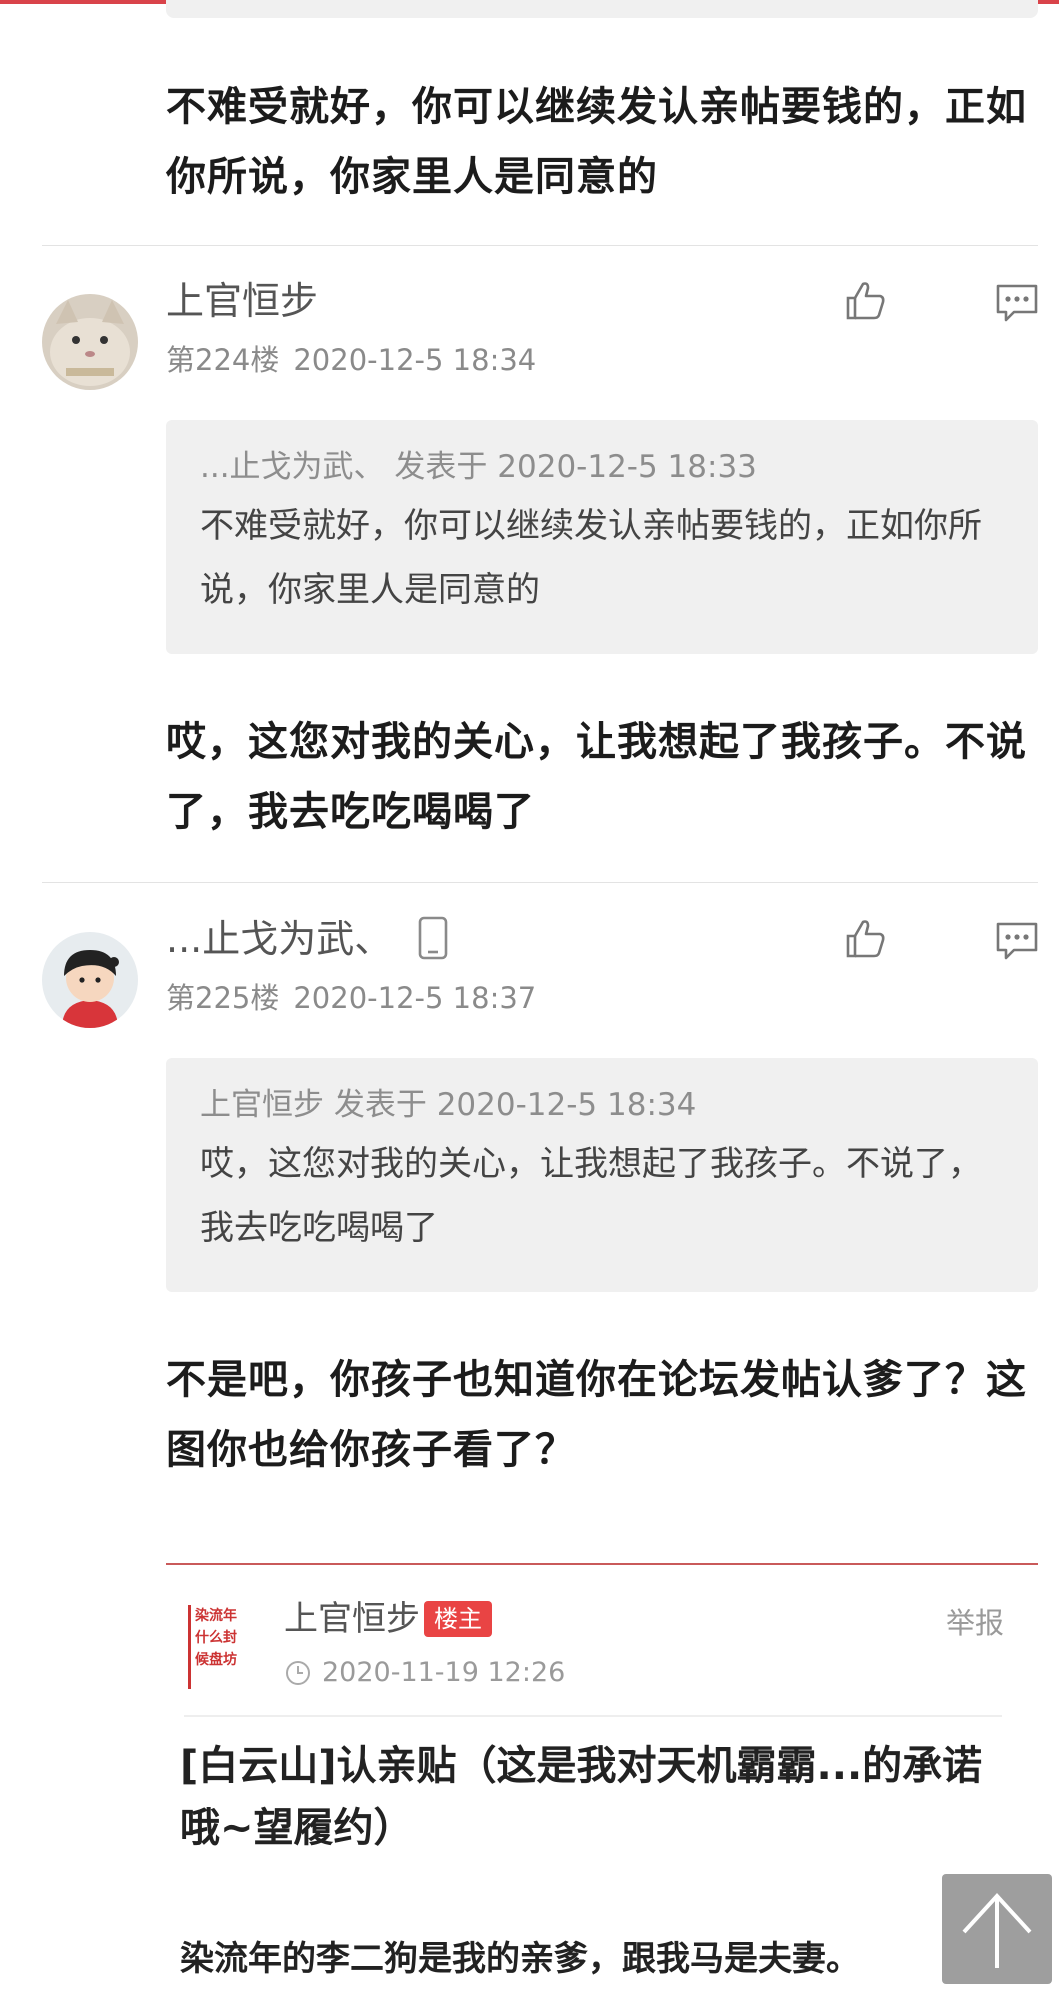 This screenshot has height=1999, width=1059. Describe the element at coordinates (221, 1647) in the screenshot. I see `forum-logo: 染流年 什么封 候盘坊` at that location.